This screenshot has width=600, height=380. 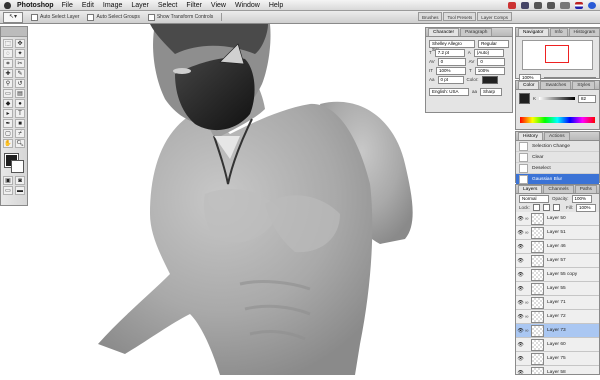 I want to click on font-size-field: 7.2 pt, so click(x=449, y=52).